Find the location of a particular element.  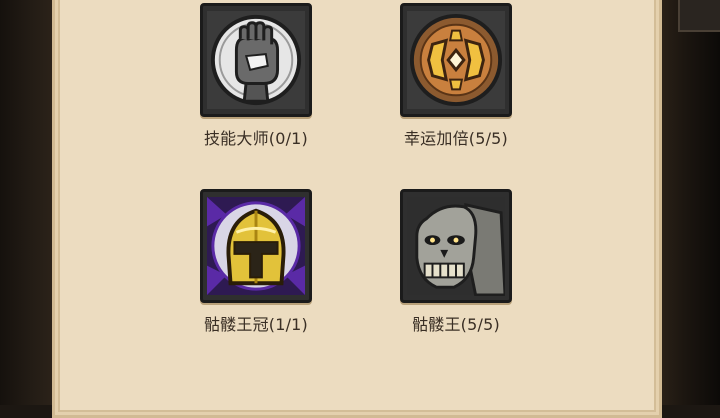

golden-helmet-icon is located at coordinates (256, 246).